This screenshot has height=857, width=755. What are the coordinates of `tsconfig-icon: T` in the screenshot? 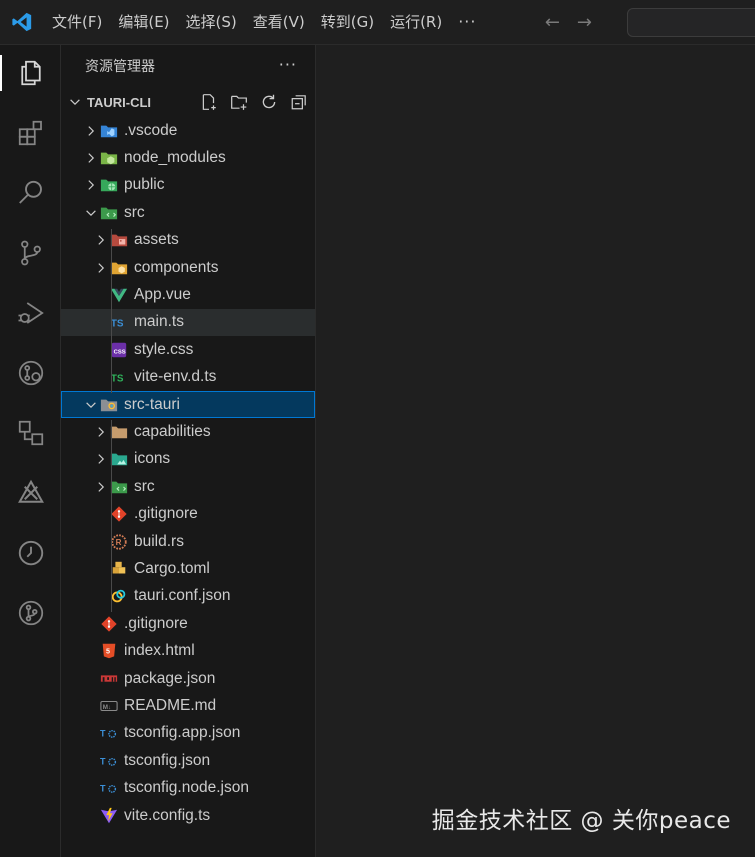 It's located at (109, 788).